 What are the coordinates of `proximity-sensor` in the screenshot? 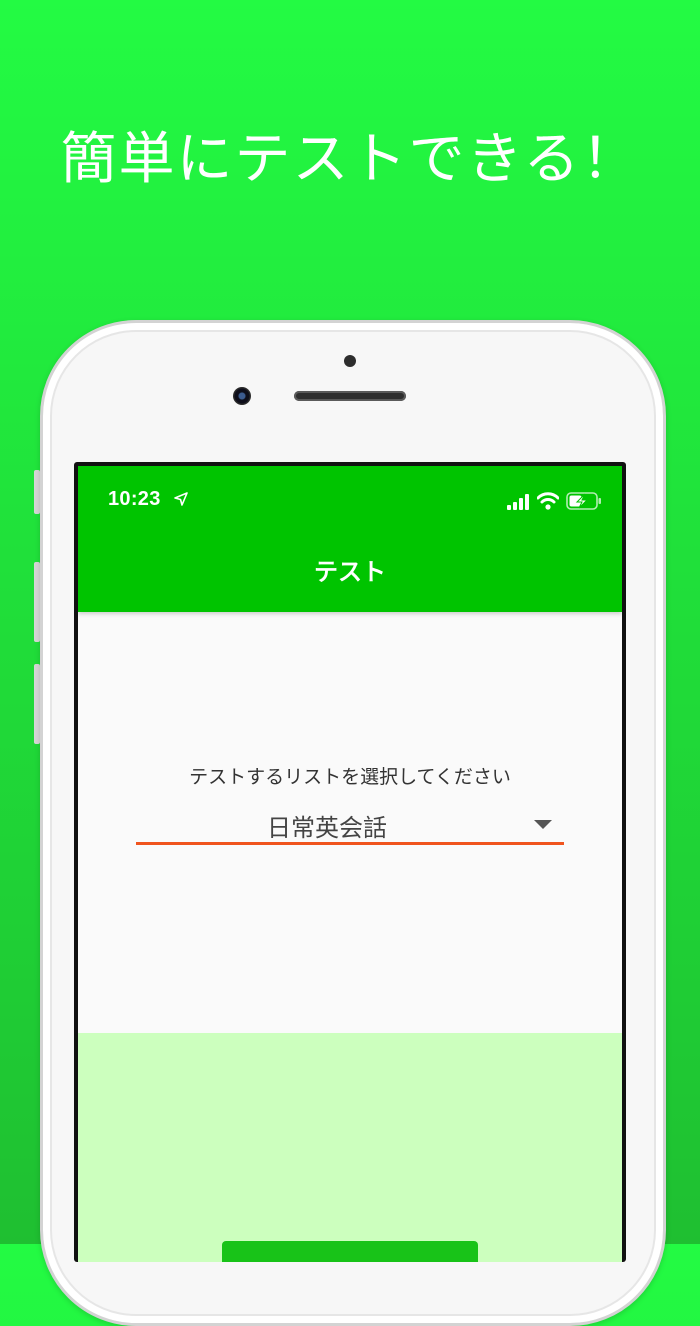 It's located at (350, 361).